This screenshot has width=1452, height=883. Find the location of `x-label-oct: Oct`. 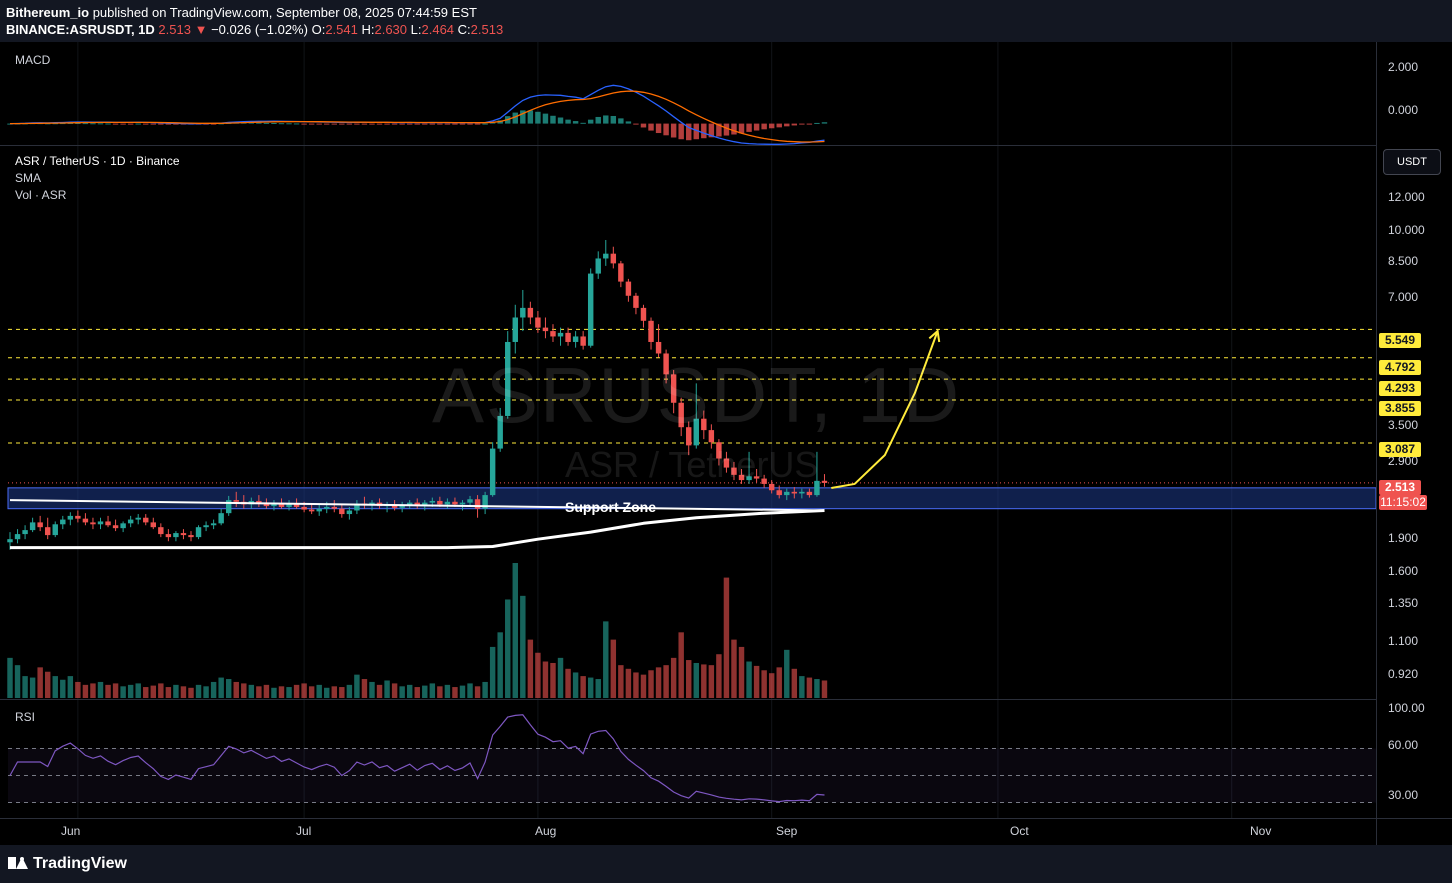

x-label-oct: Oct is located at coordinates (1019, 831).